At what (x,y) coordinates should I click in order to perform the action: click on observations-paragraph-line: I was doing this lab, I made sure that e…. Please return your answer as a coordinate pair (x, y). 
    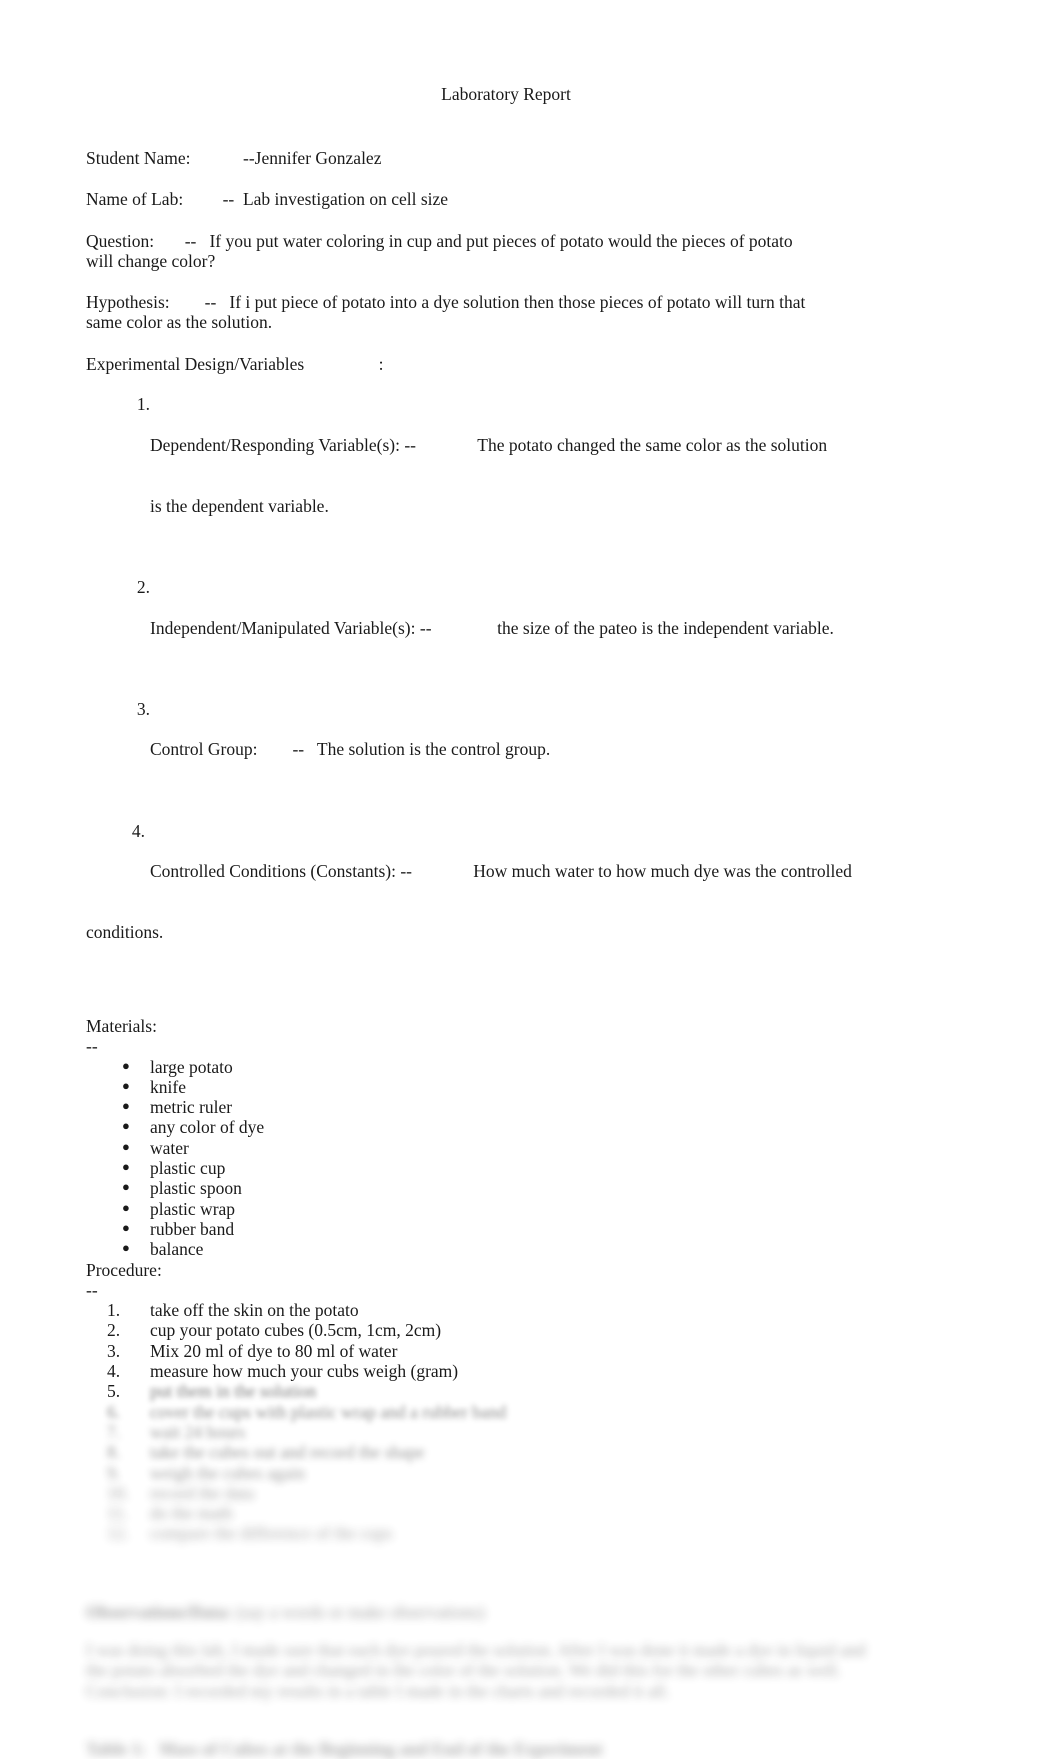
    Looking at the image, I should click on (476, 1650).